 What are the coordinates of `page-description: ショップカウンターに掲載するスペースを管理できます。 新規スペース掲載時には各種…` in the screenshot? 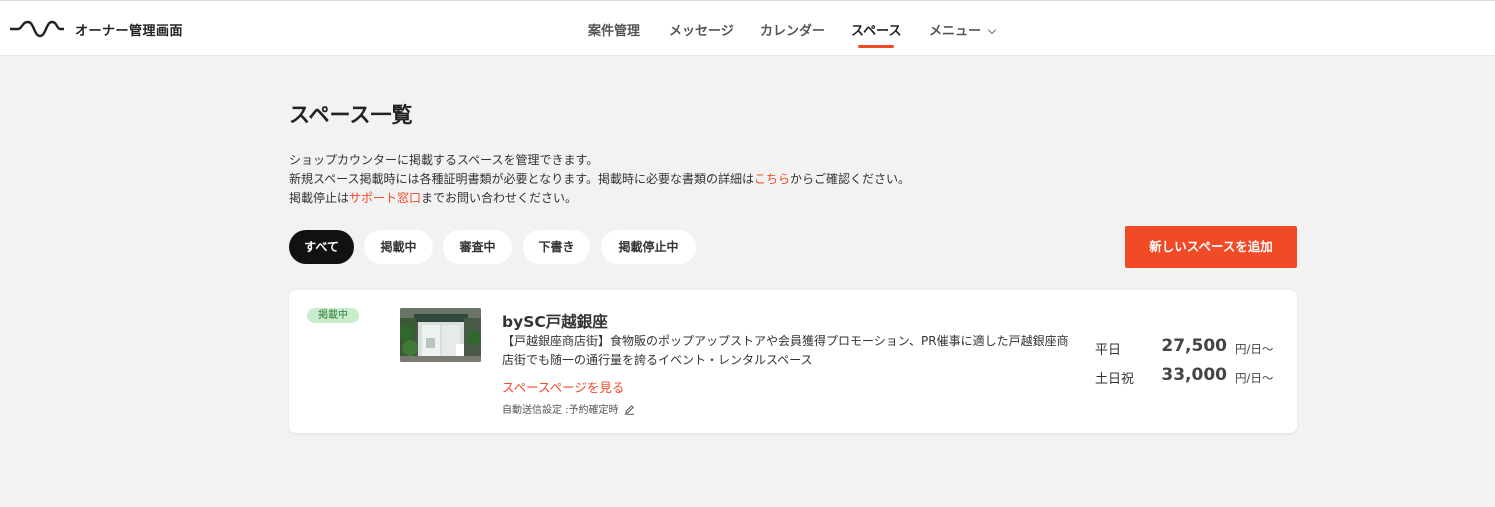 It's located at (599, 179).